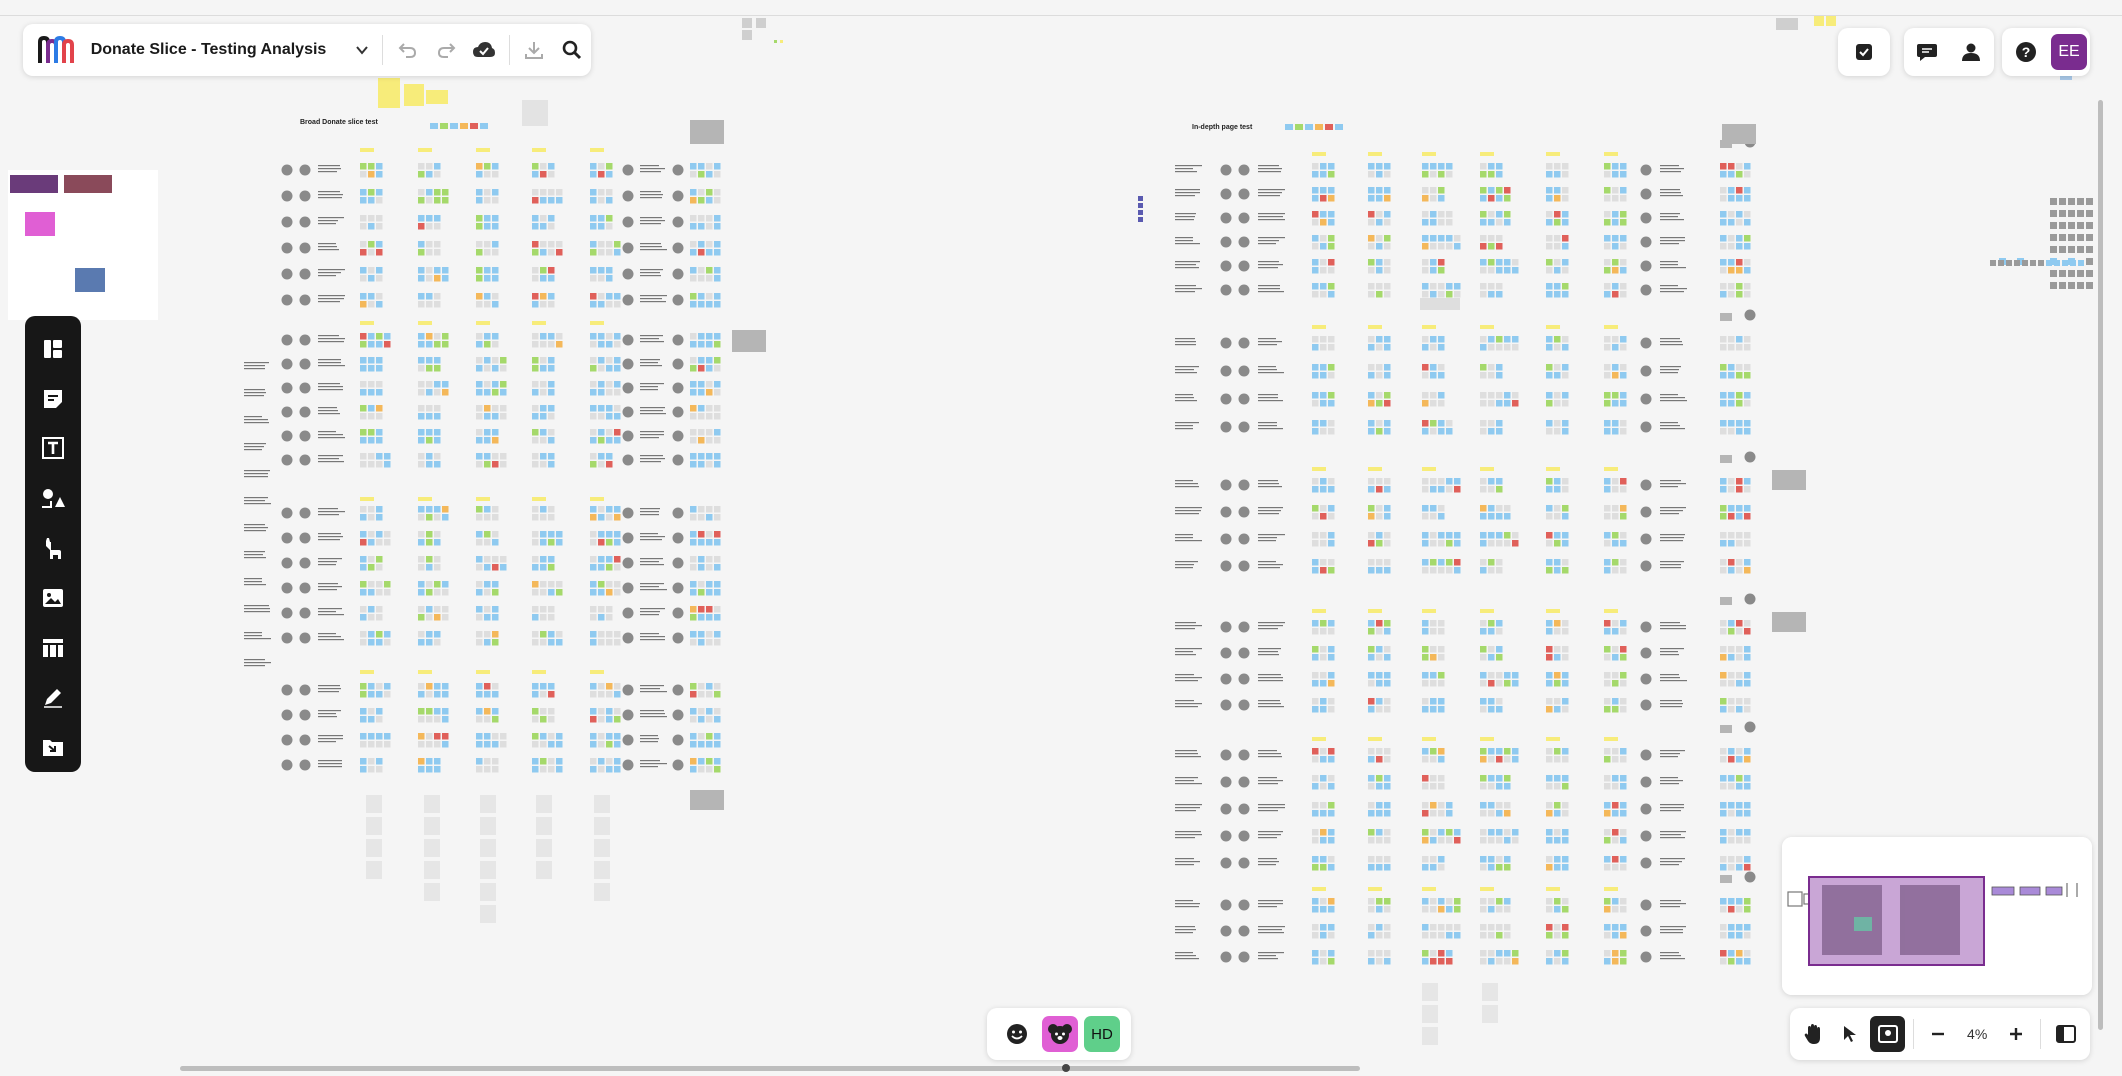 This screenshot has height=1076, width=2122. What do you see at coordinates (572, 50) in the screenshot?
I see `search-icon` at bounding box center [572, 50].